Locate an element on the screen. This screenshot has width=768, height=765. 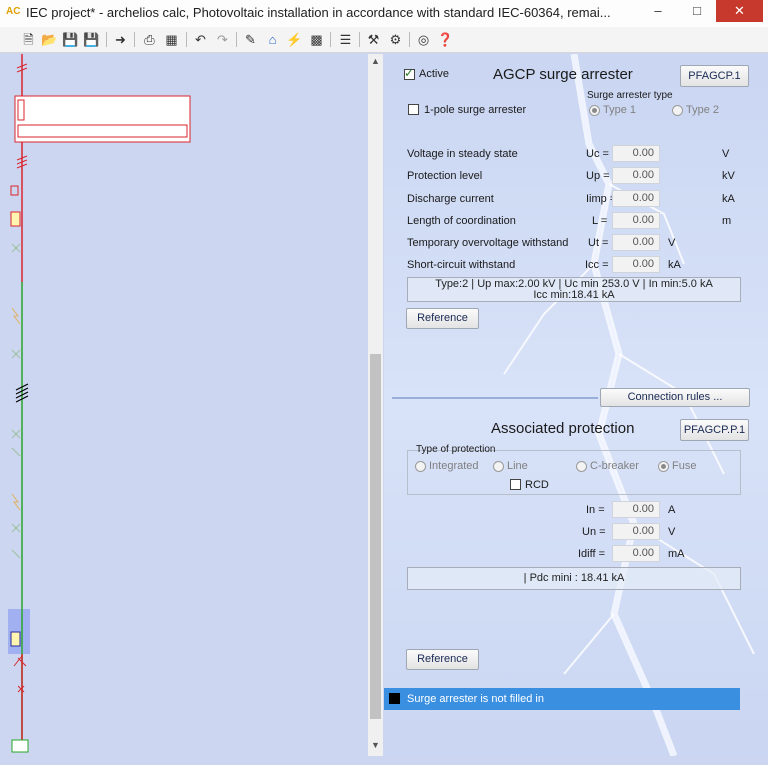
minimize-button: – is located at coordinates (658, 11).